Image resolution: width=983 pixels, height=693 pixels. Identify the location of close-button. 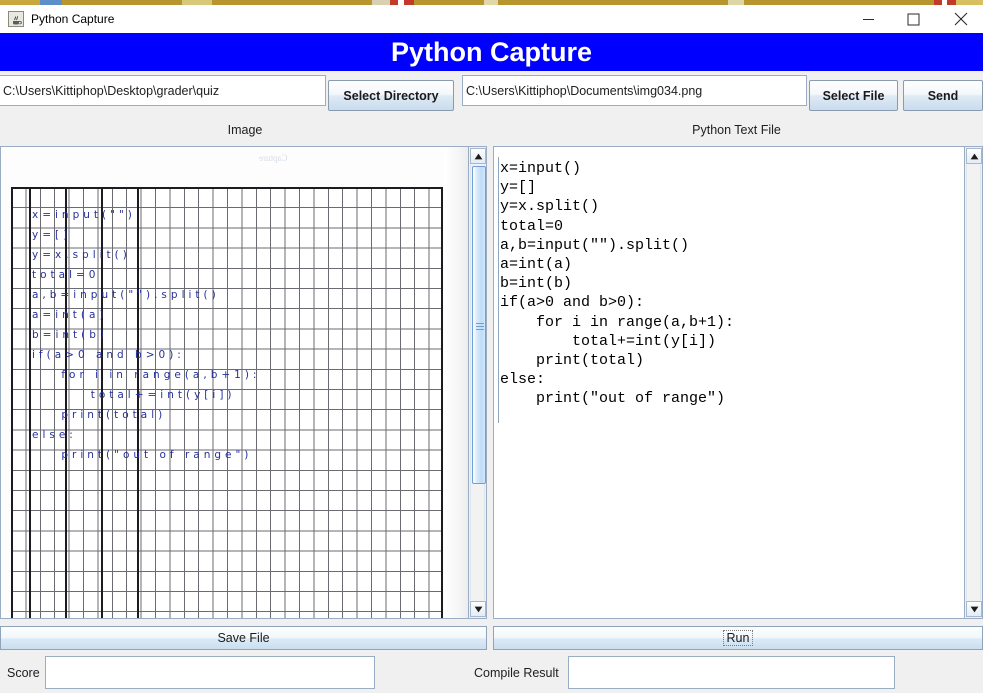
(960, 19).